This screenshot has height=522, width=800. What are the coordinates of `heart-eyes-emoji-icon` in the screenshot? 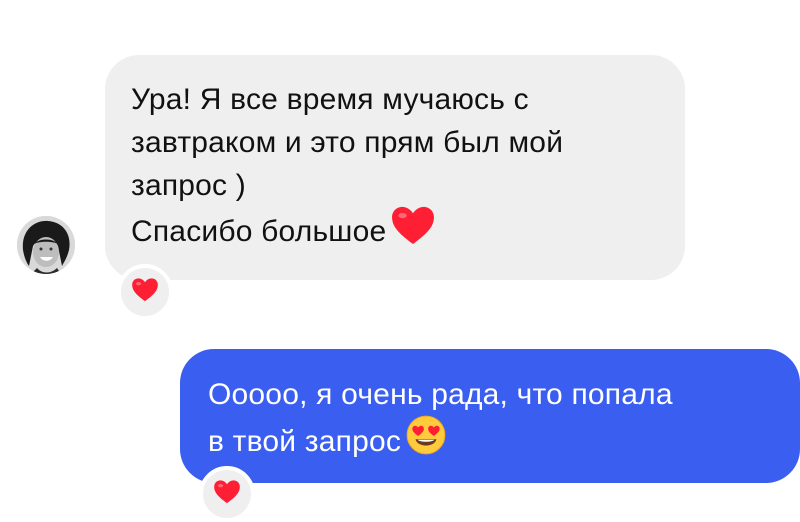 It's located at (426, 441).